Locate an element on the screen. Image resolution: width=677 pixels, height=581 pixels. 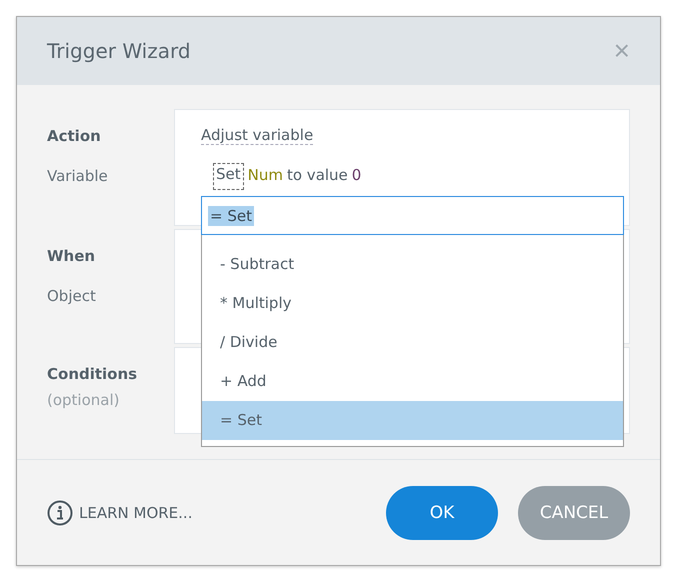
dropdown-option: / Divide is located at coordinates (412, 342).